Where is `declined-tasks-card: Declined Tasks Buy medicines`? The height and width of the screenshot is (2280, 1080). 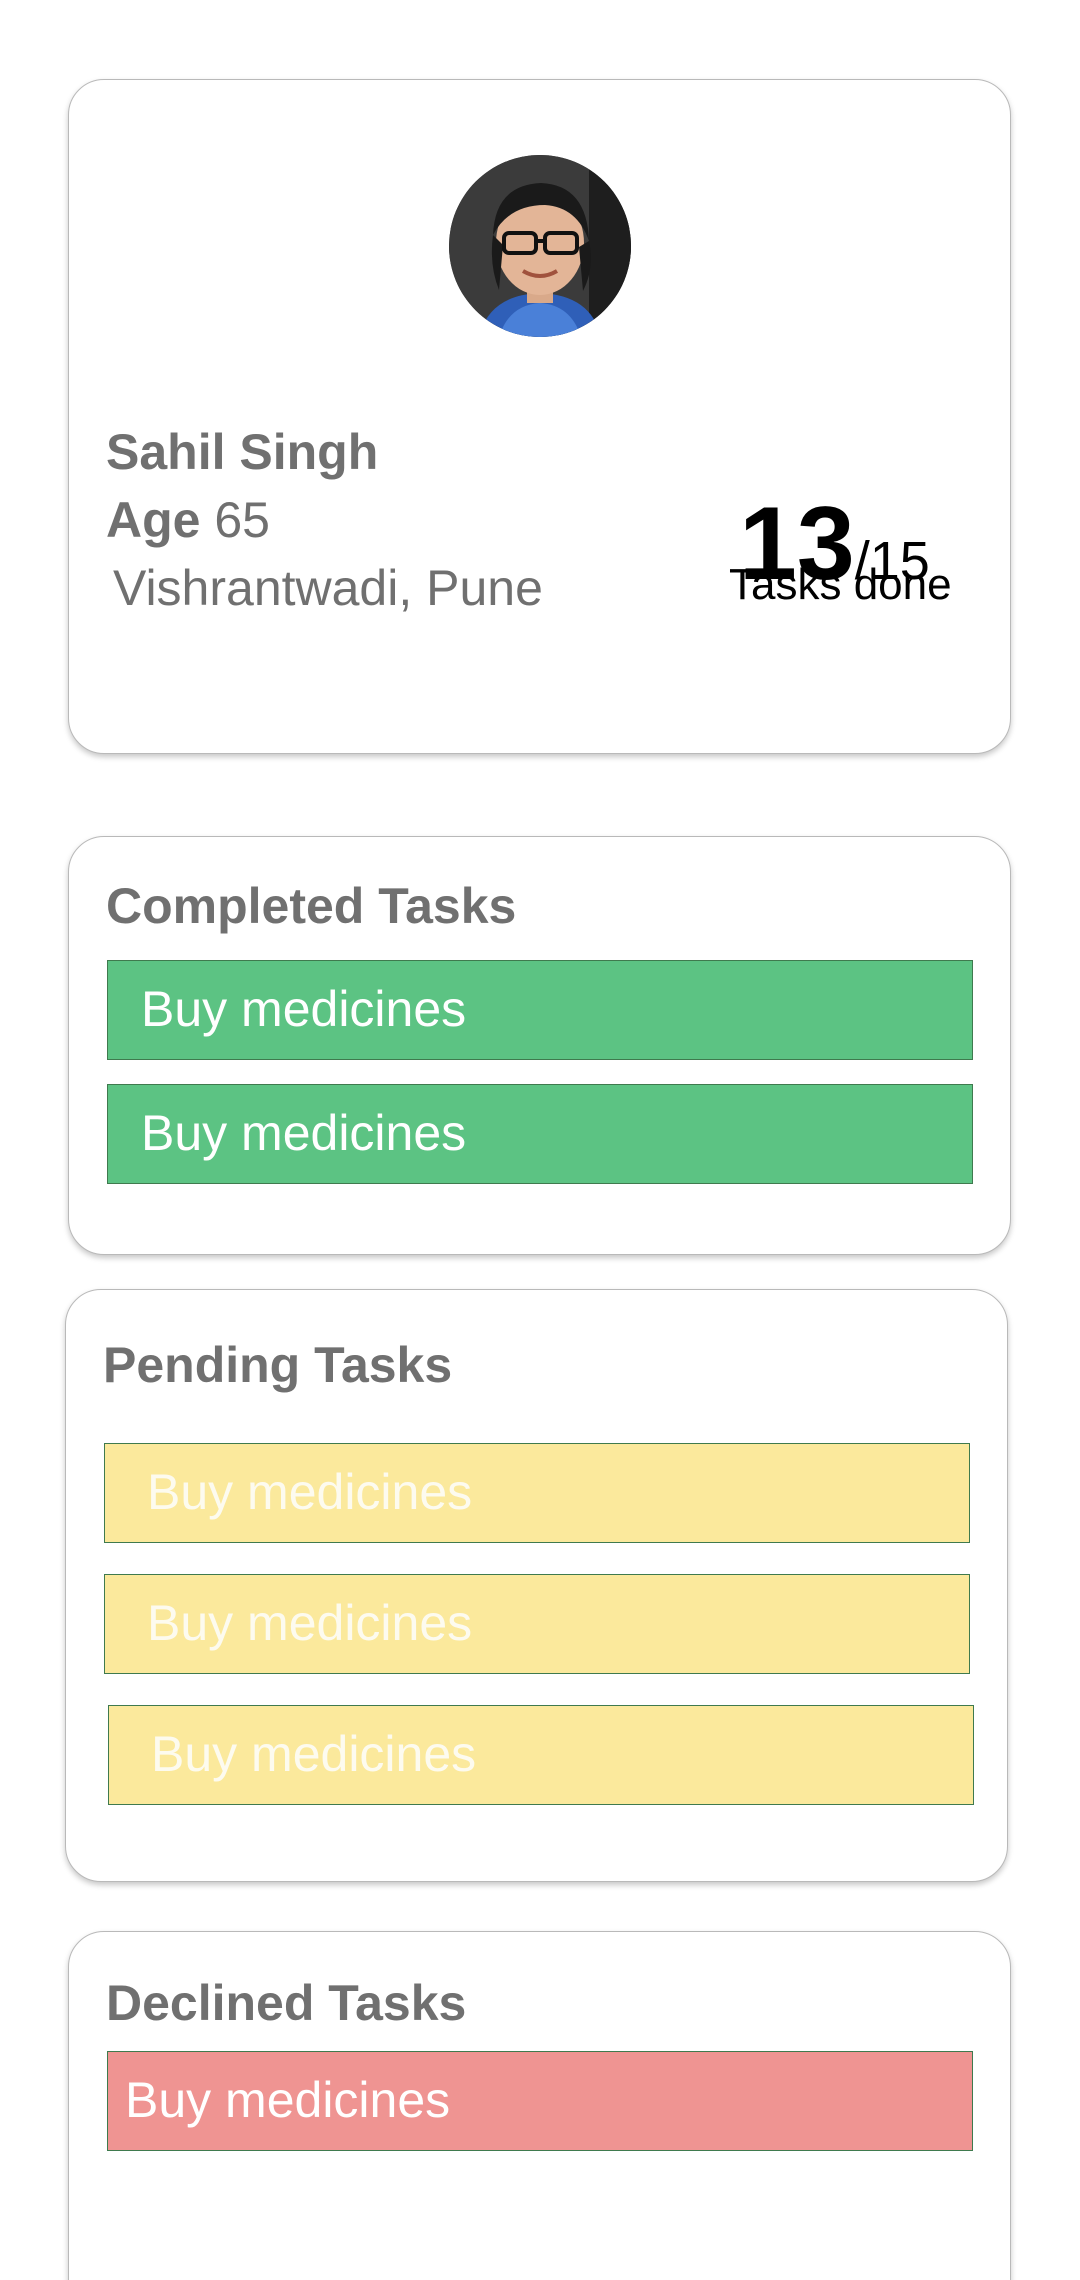
declined-tasks-card: Declined Tasks Buy medicines is located at coordinates (539, 2105).